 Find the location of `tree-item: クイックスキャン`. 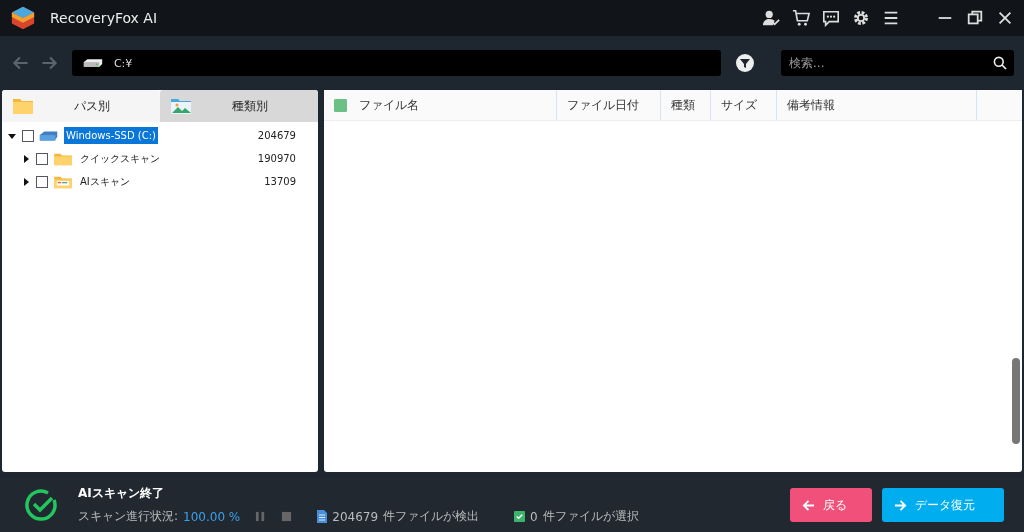

tree-item: クイックスキャン is located at coordinates (120, 158).